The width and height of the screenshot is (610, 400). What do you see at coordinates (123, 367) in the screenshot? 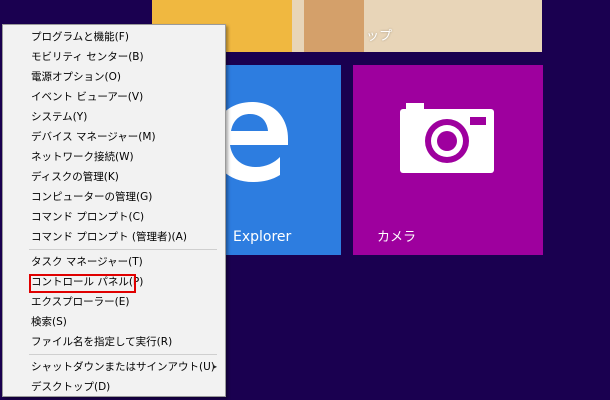
I see `menu-item-shutdown-signout-label: シャットダウンまたはサインアウト(U)` at bounding box center [123, 367].